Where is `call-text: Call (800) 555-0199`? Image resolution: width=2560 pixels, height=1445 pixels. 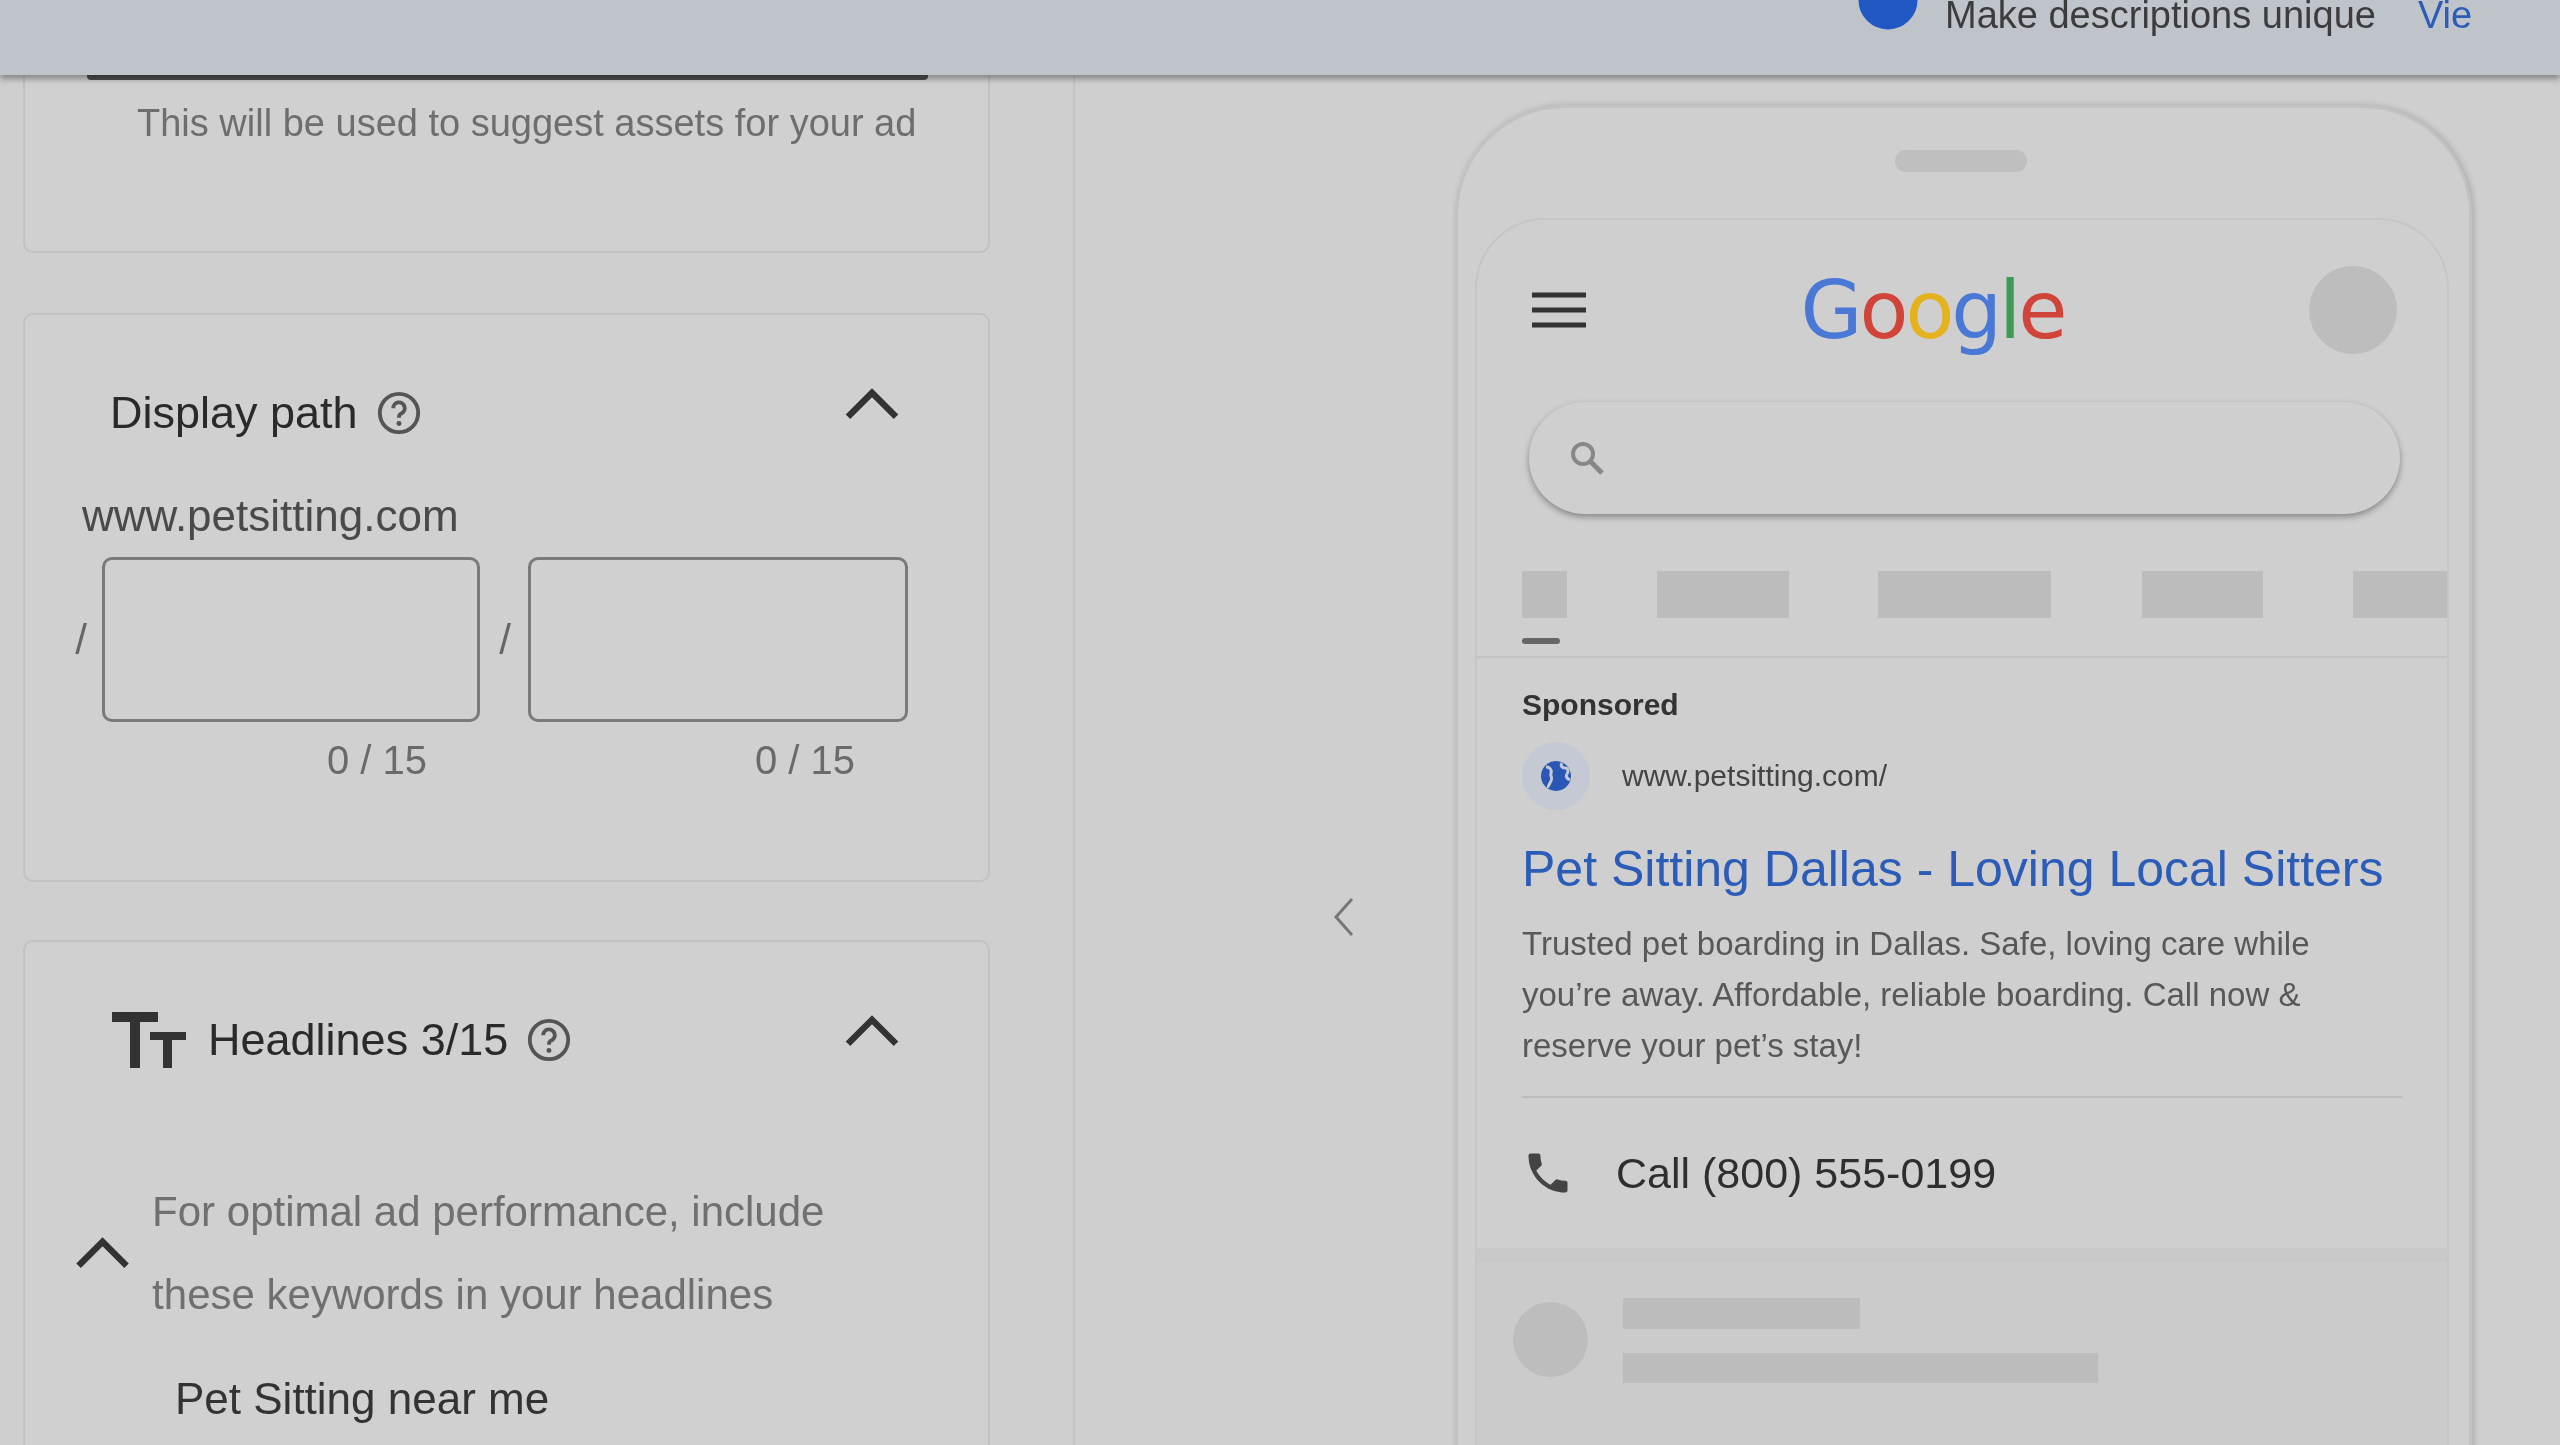
call-text: Call (800) 555-0199 is located at coordinates (1806, 1173).